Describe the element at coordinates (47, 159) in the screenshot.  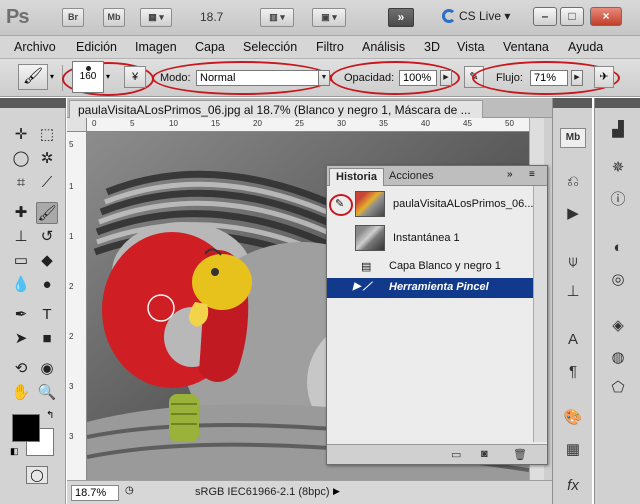
I see `quick-selection-tool-icon: ✲` at that location.